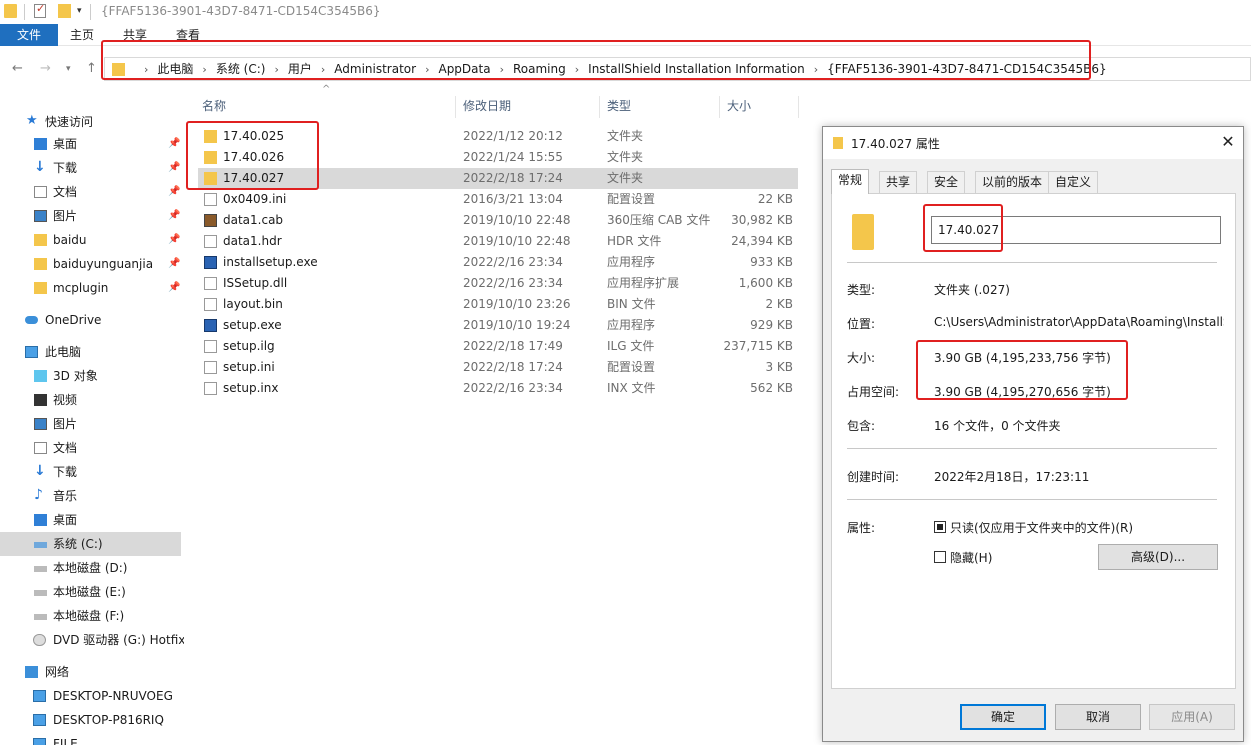 The image size is (1251, 745). Describe the element at coordinates (91, 68) in the screenshot. I see `up-arrow-icon: ↑` at that location.